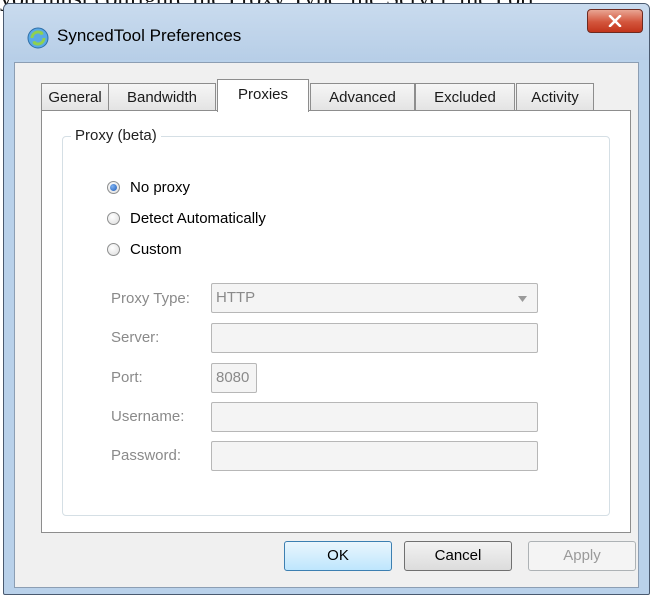  Describe the element at coordinates (263, 95) in the screenshot. I see `tab-proxies: Proxies` at that location.